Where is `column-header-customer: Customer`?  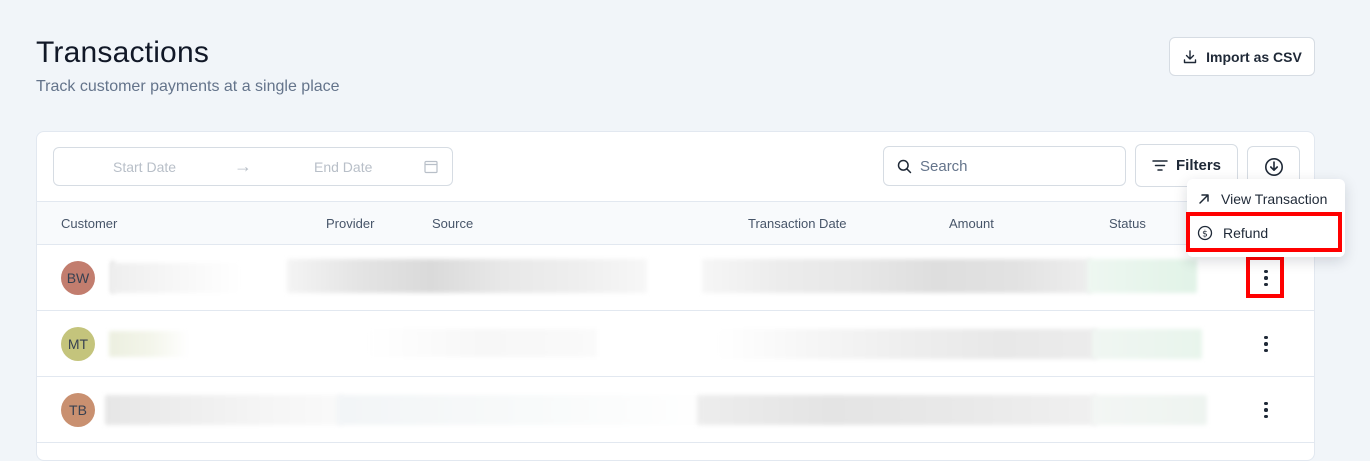
column-header-customer: Customer is located at coordinates (89, 223).